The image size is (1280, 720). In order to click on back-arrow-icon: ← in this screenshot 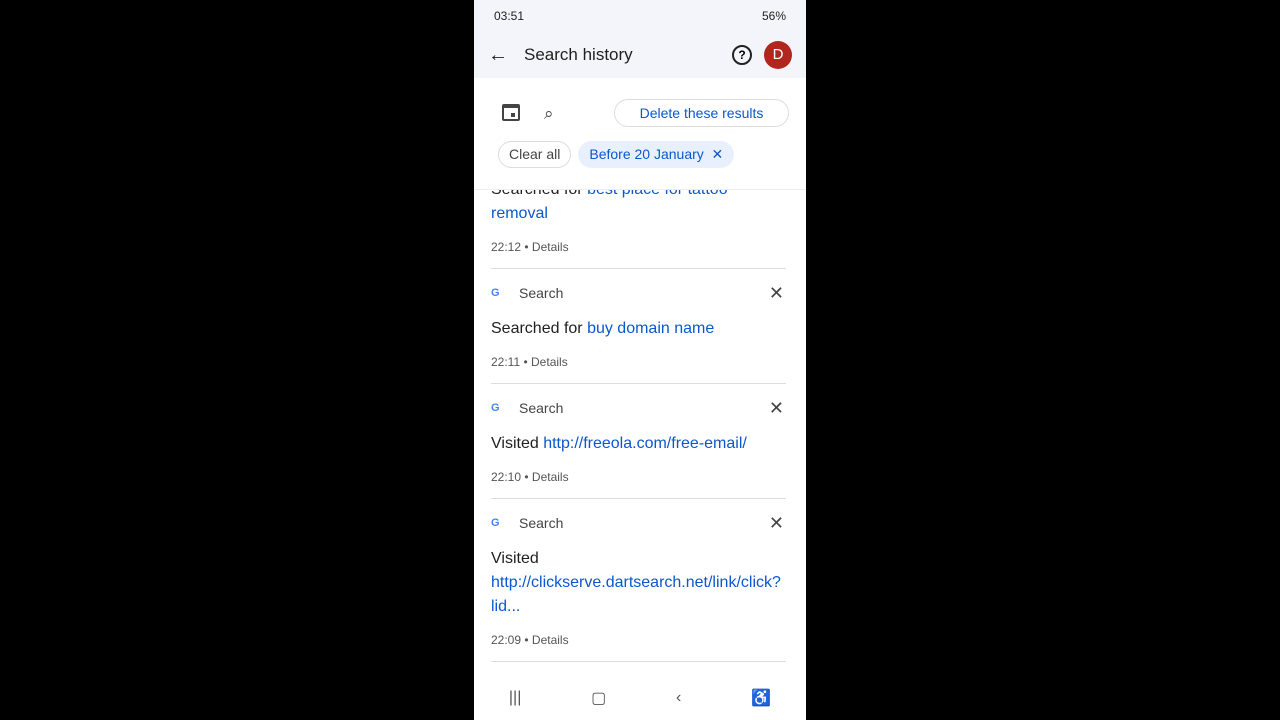, I will do `click(500, 55)`.